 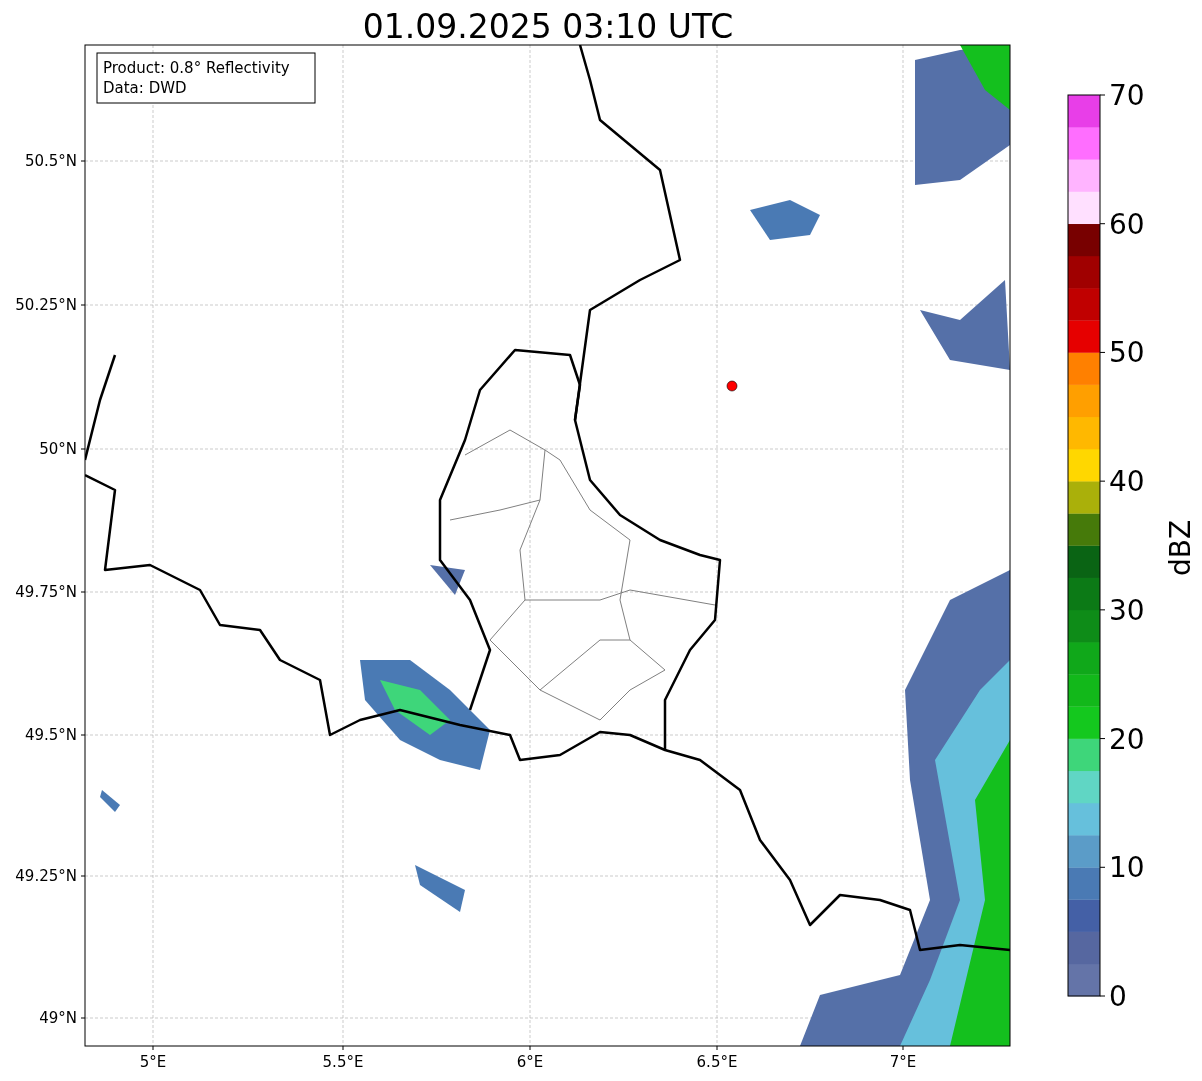 I want to click on axis-tick-label: 6°E, so click(x=530, y=1062).